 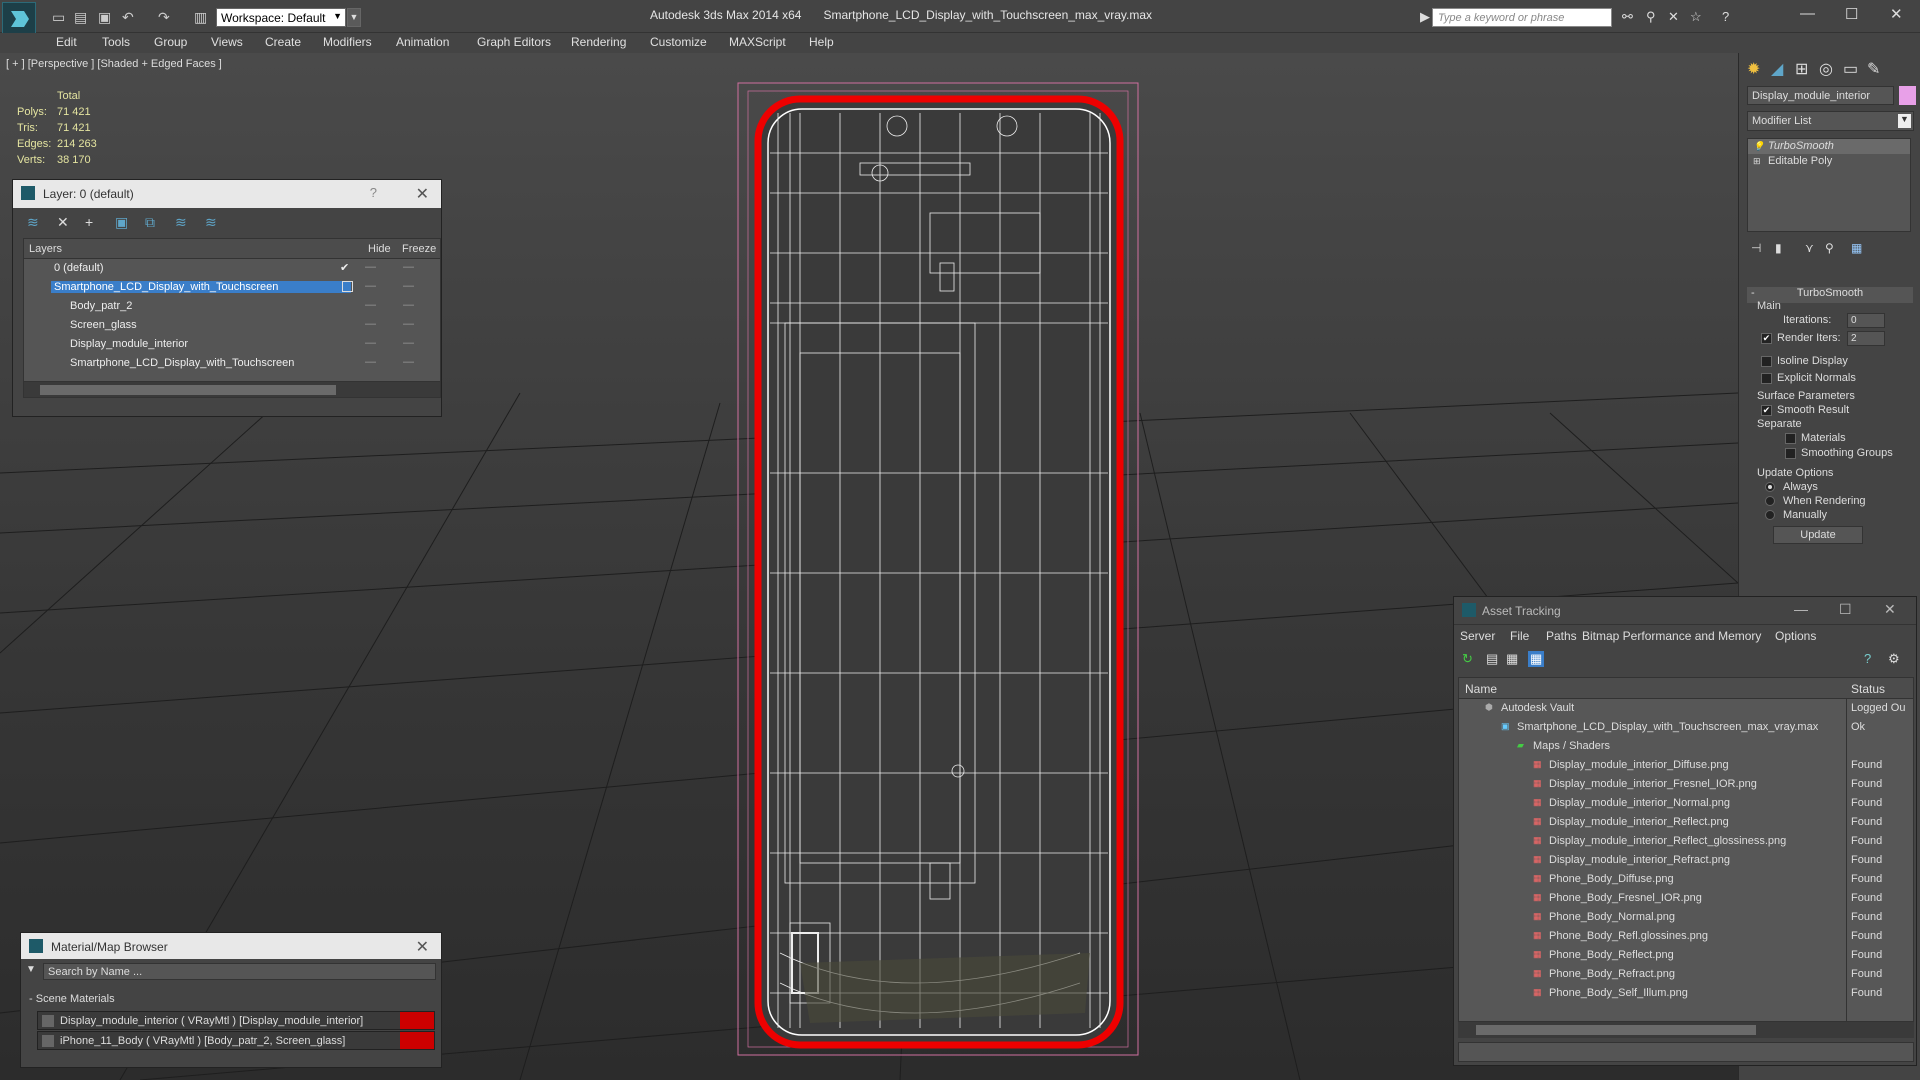 I want to click on configure-sets-icon: ▦, so click(x=1856, y=248).